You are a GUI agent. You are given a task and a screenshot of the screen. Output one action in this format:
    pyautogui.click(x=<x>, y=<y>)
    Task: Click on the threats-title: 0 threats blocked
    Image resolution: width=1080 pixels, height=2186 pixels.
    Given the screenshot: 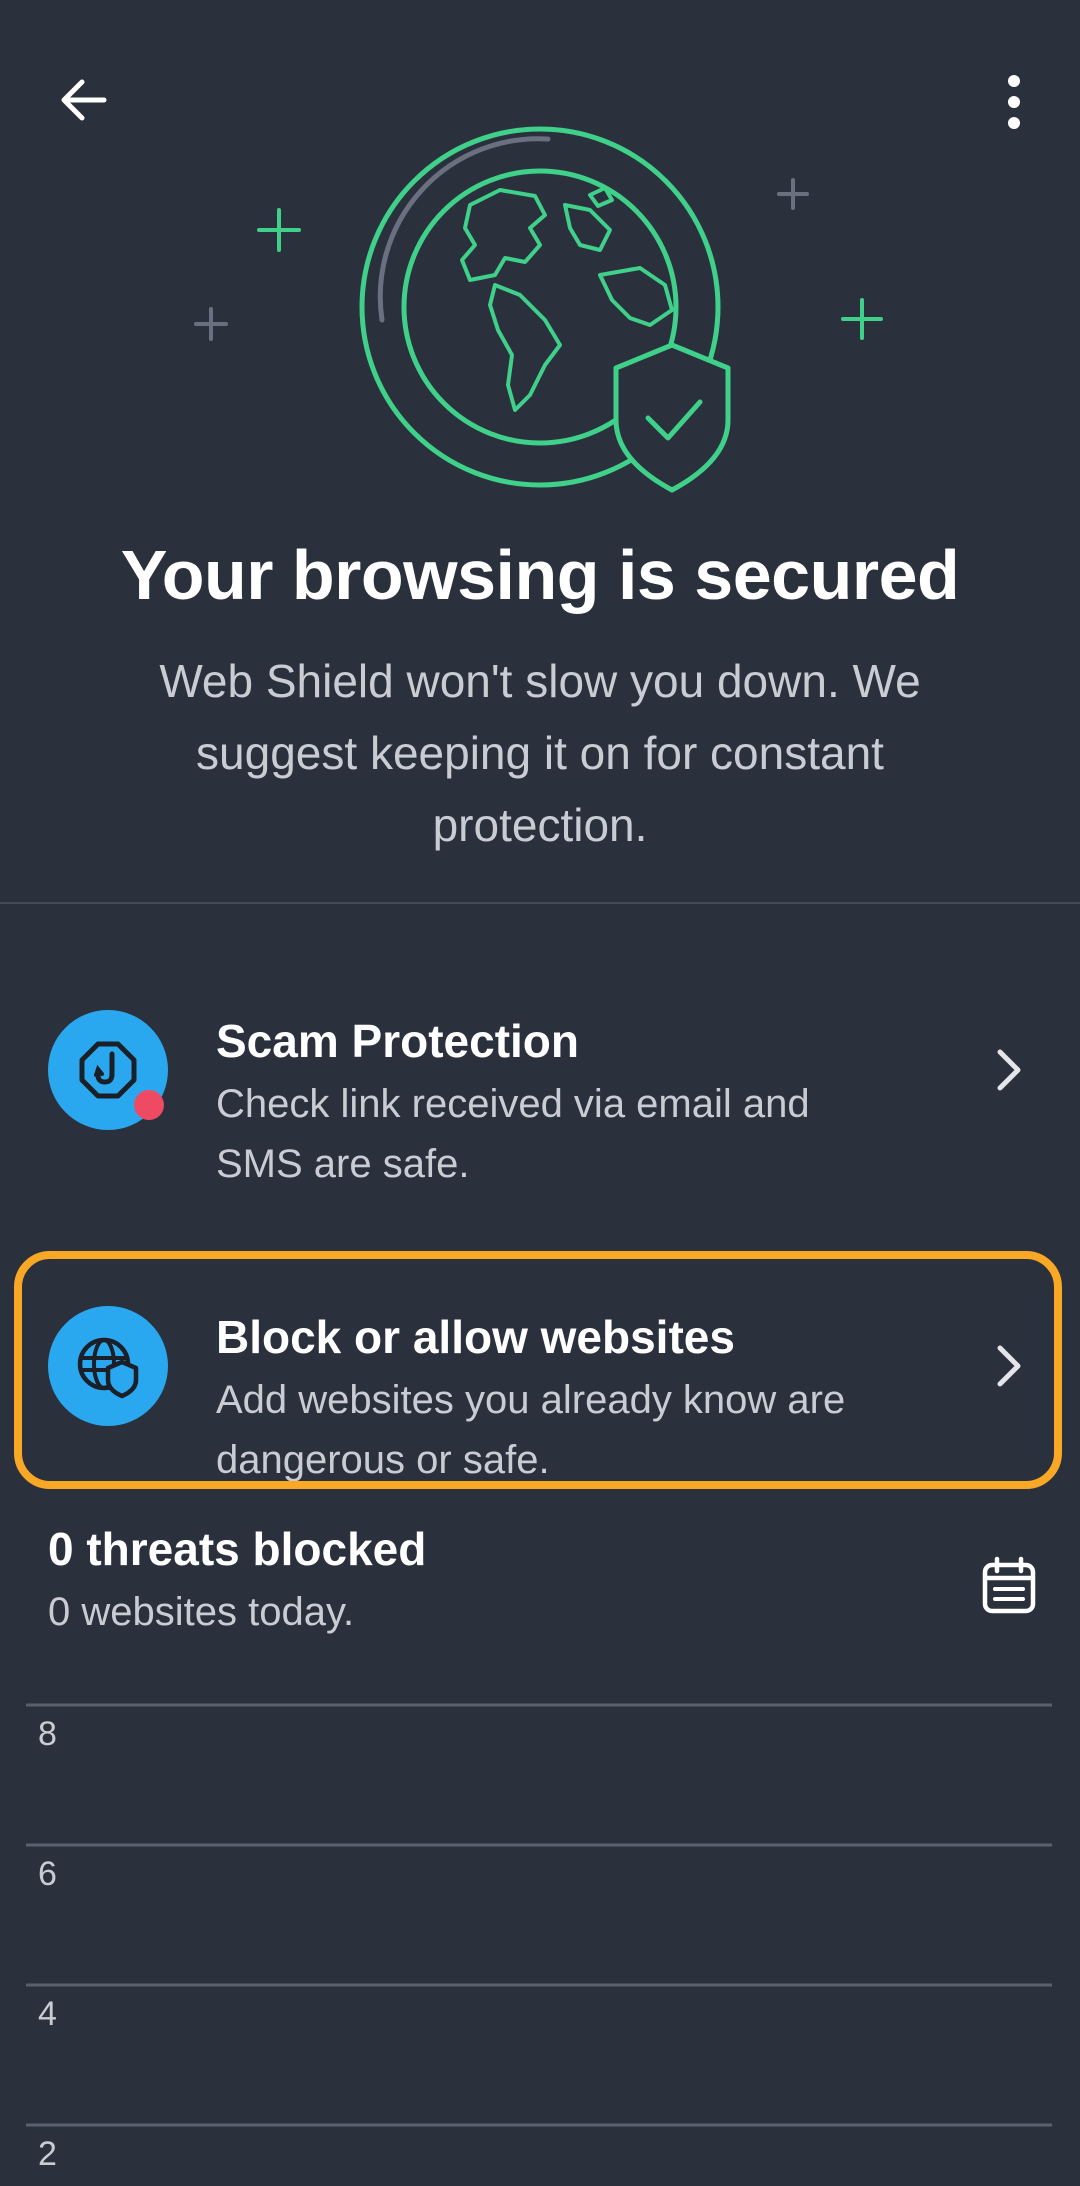 What is the action you would take?
    pyautogui.click(x=237, y=1549)
    